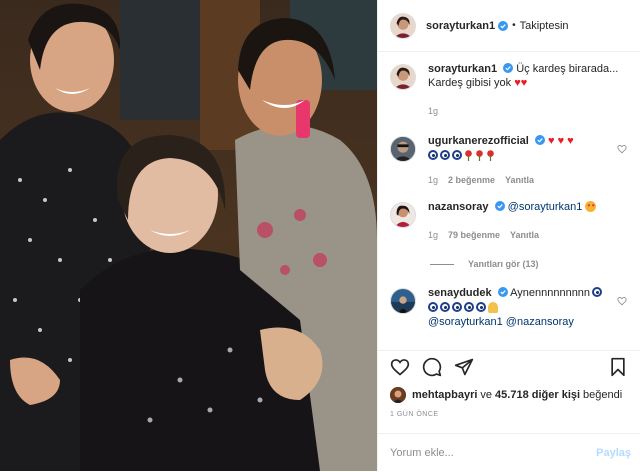  What do you see at coordinates (474, 235) in the screenshot?
I see `comment-likes: 79 beğenme` at bounding box center [474, 235].